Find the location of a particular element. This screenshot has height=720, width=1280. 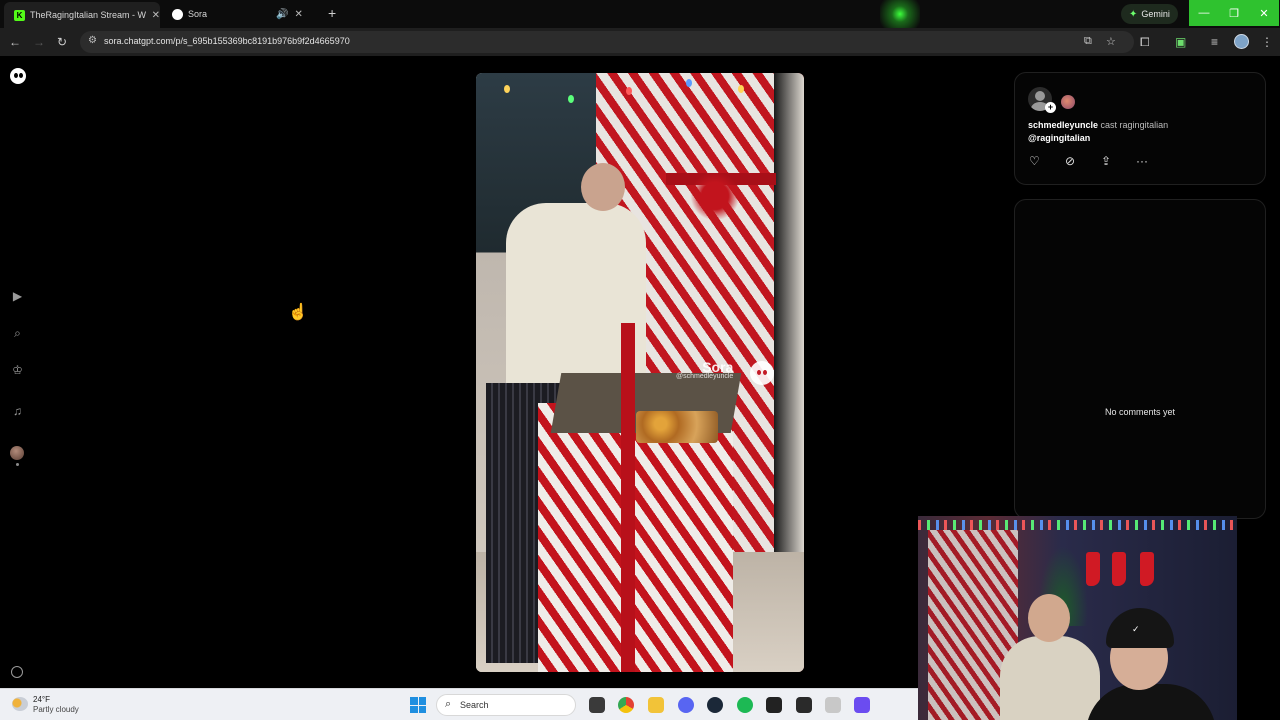

gift-box is located at coordinates (635, 537).